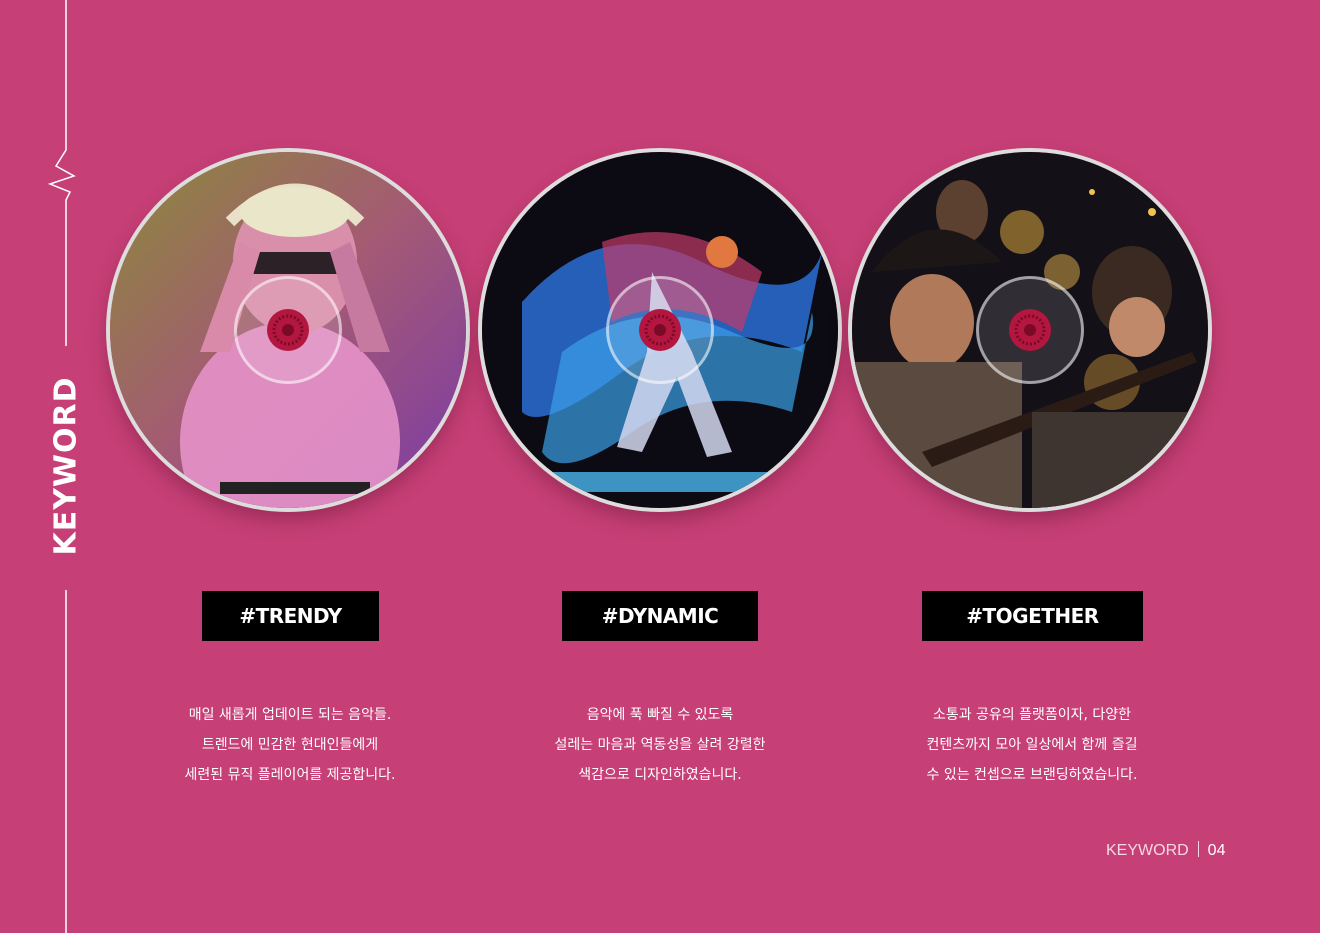  I want to click on tag-trendy: #TRENDY, so click(290, 616).